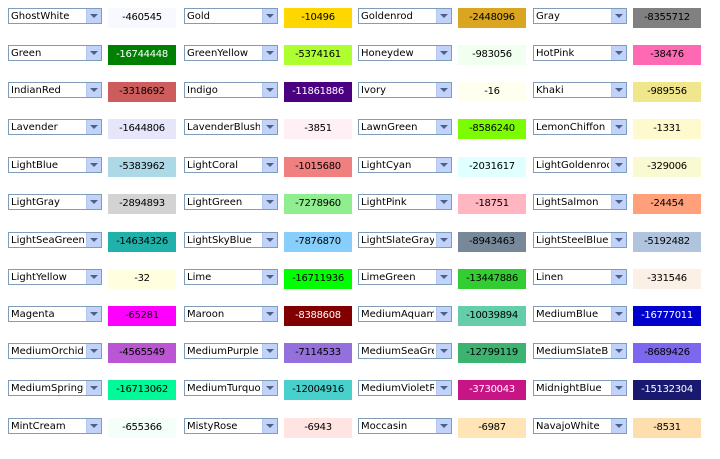 The image size is (720, 459). Describe the element at coordinates (580, 388) in the screenshot. I see `color-name-combobox: MidnightBlue` at that location.